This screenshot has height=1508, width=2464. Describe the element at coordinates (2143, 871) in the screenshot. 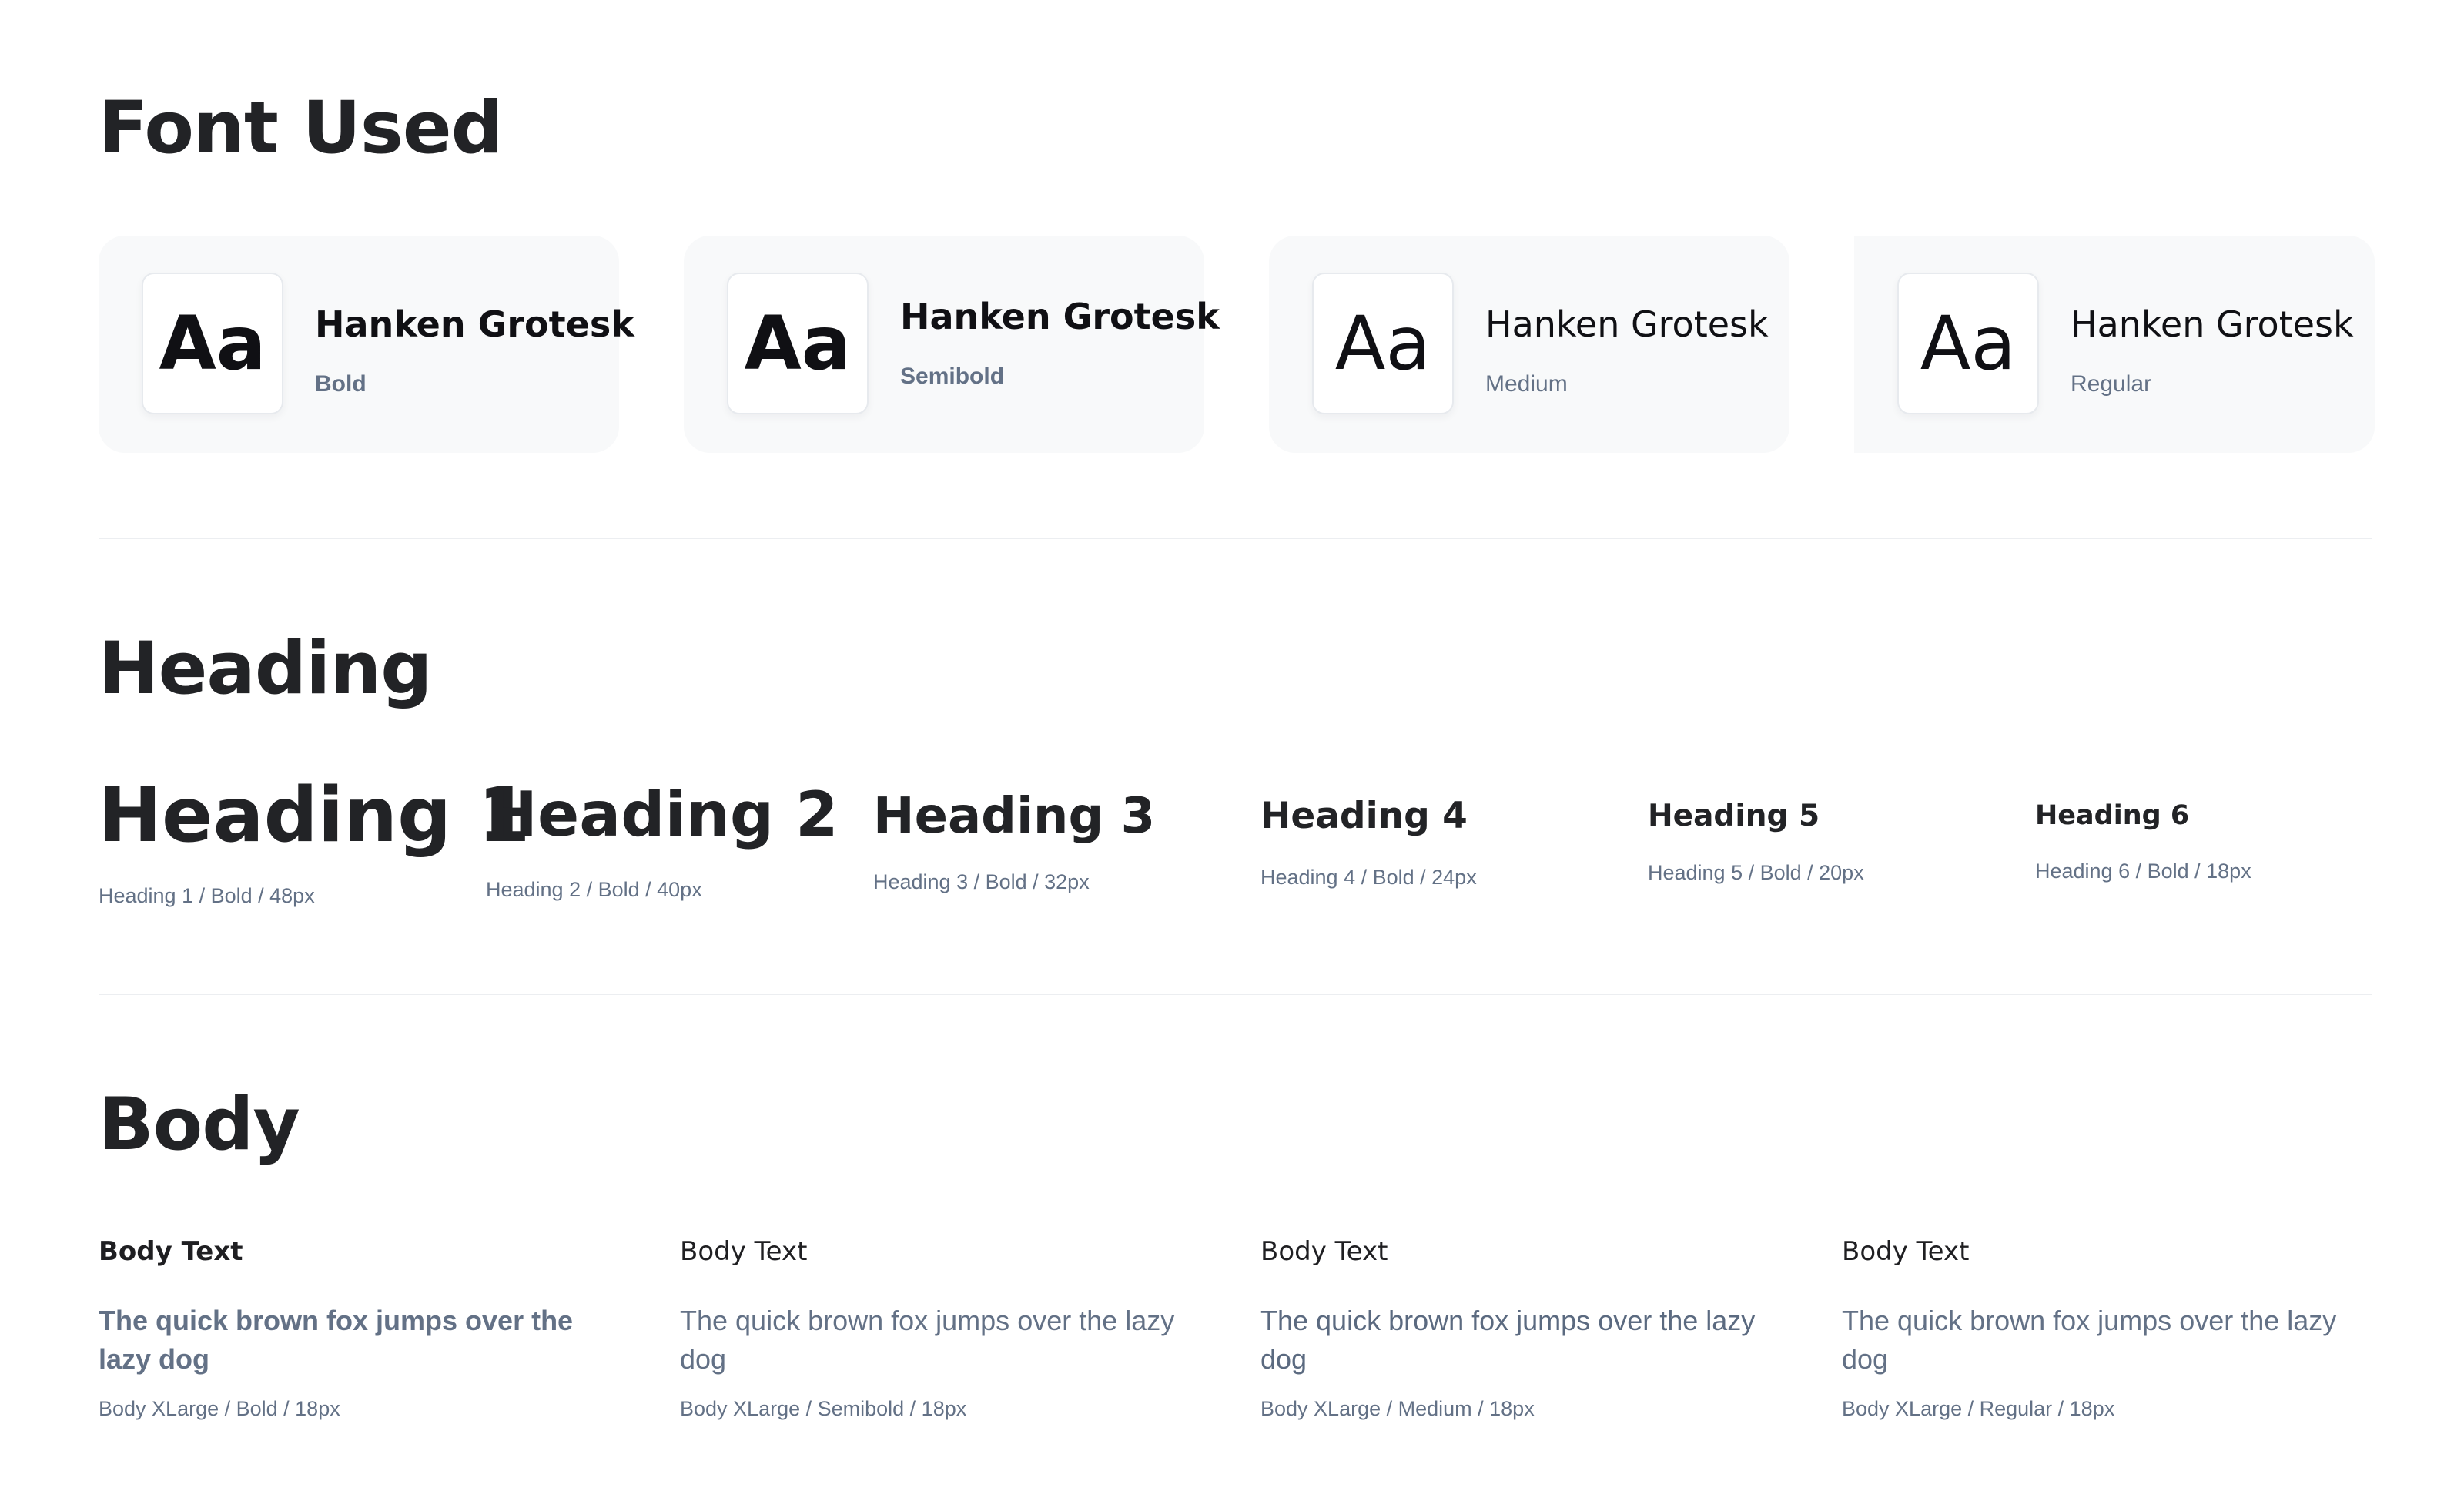

I see `heading-6-meta: Heading 6 / Bold / 18px` at that location.